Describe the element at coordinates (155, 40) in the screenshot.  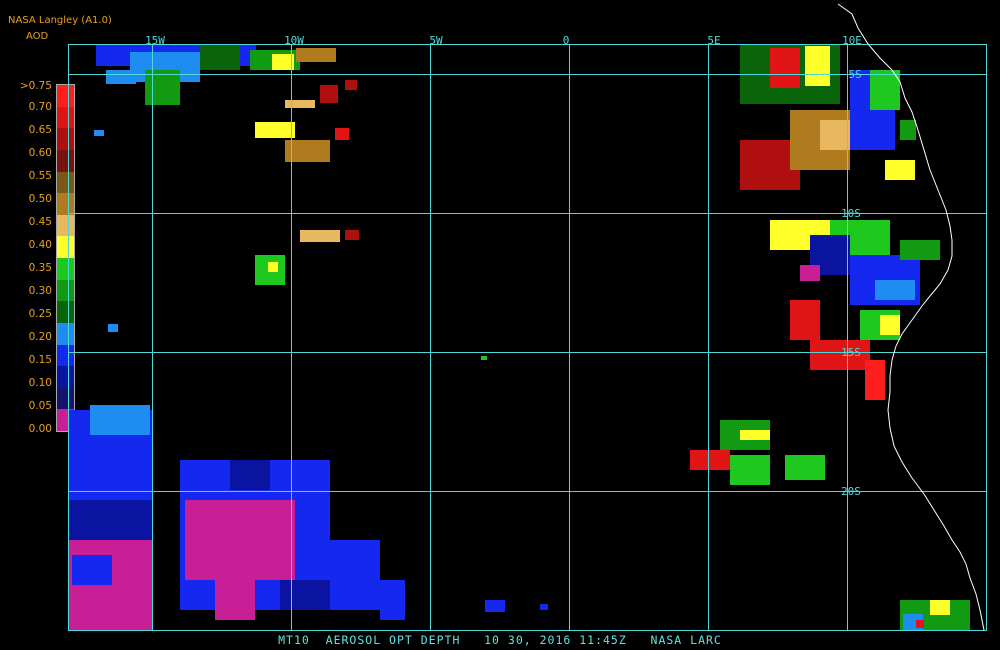
I see `lon-label-15w: 15W` at that location.